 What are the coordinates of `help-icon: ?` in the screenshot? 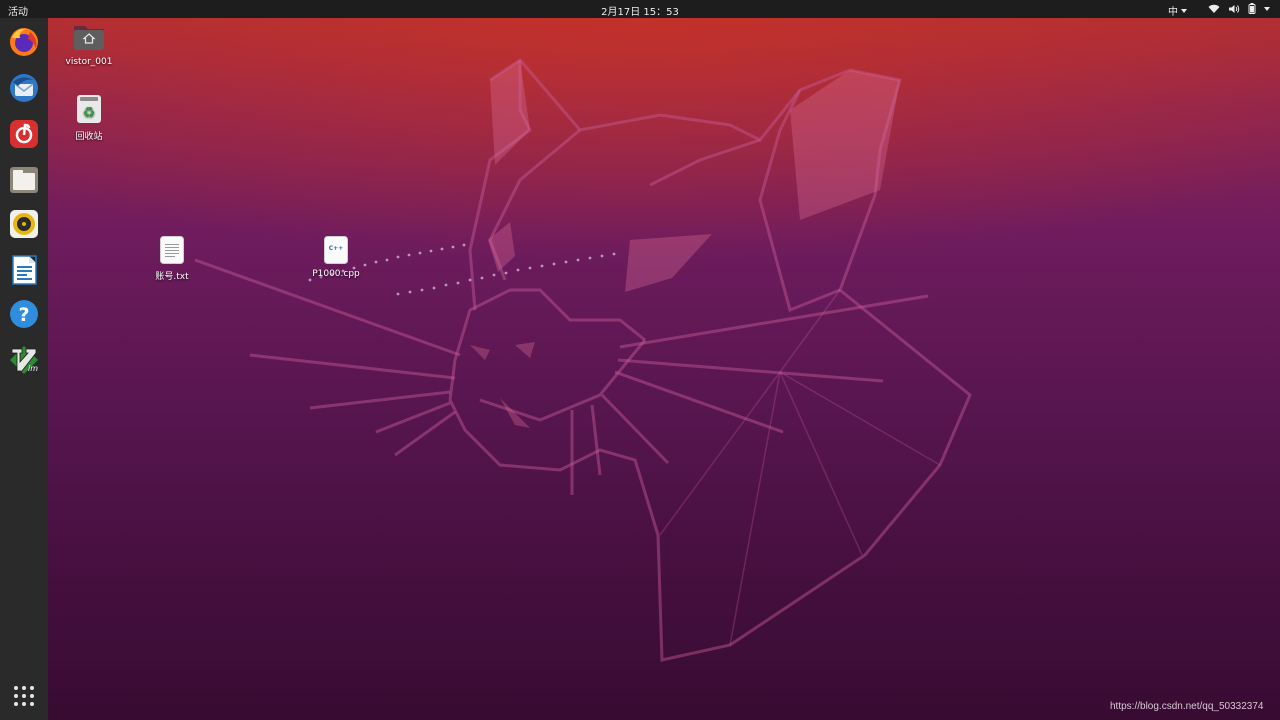 It's located at (24, 314).